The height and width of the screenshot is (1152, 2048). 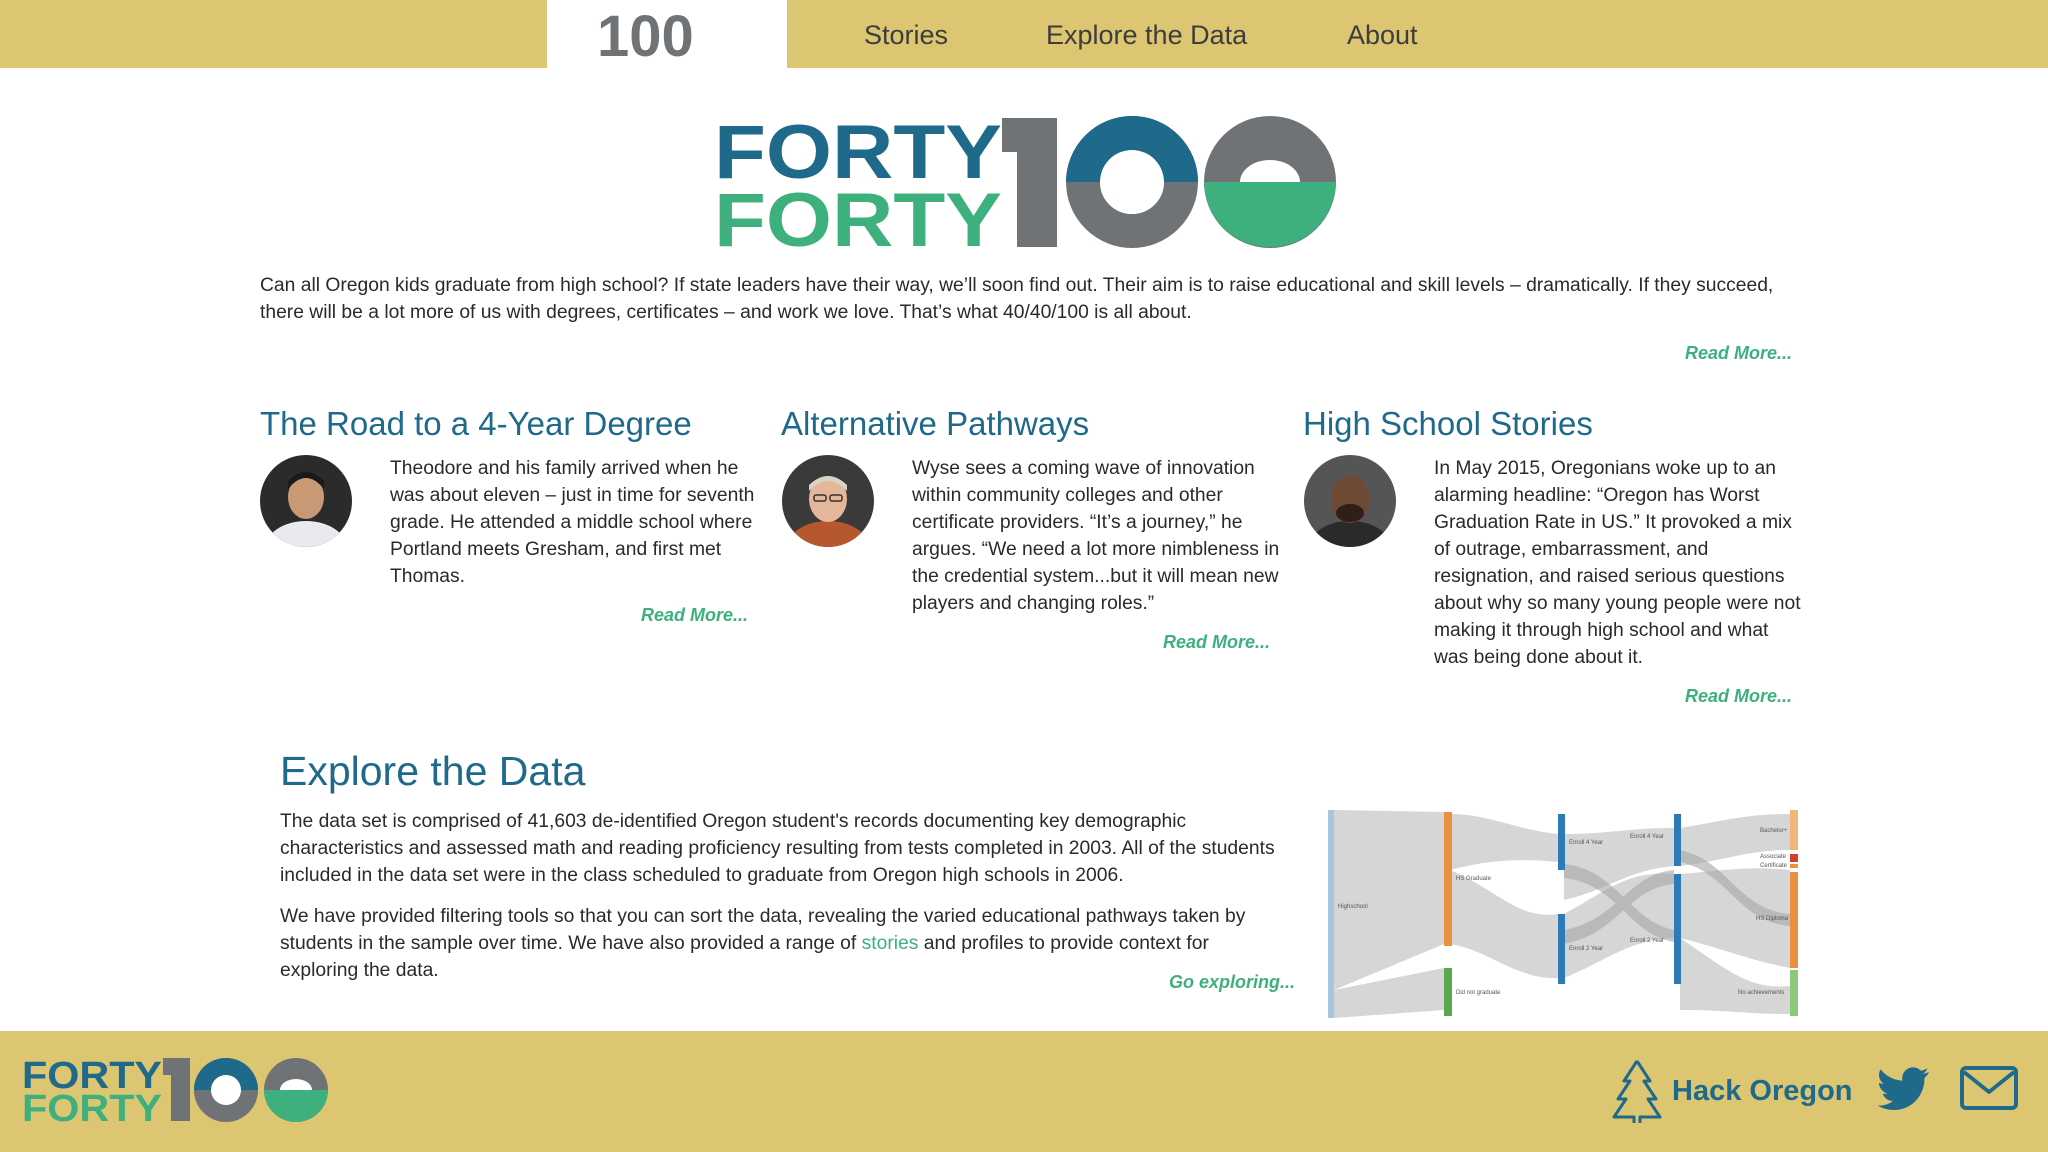 I want to click on sankey-label-enroll-2yr-b: Enroll 2 Year, so click(x=1647, y=941).